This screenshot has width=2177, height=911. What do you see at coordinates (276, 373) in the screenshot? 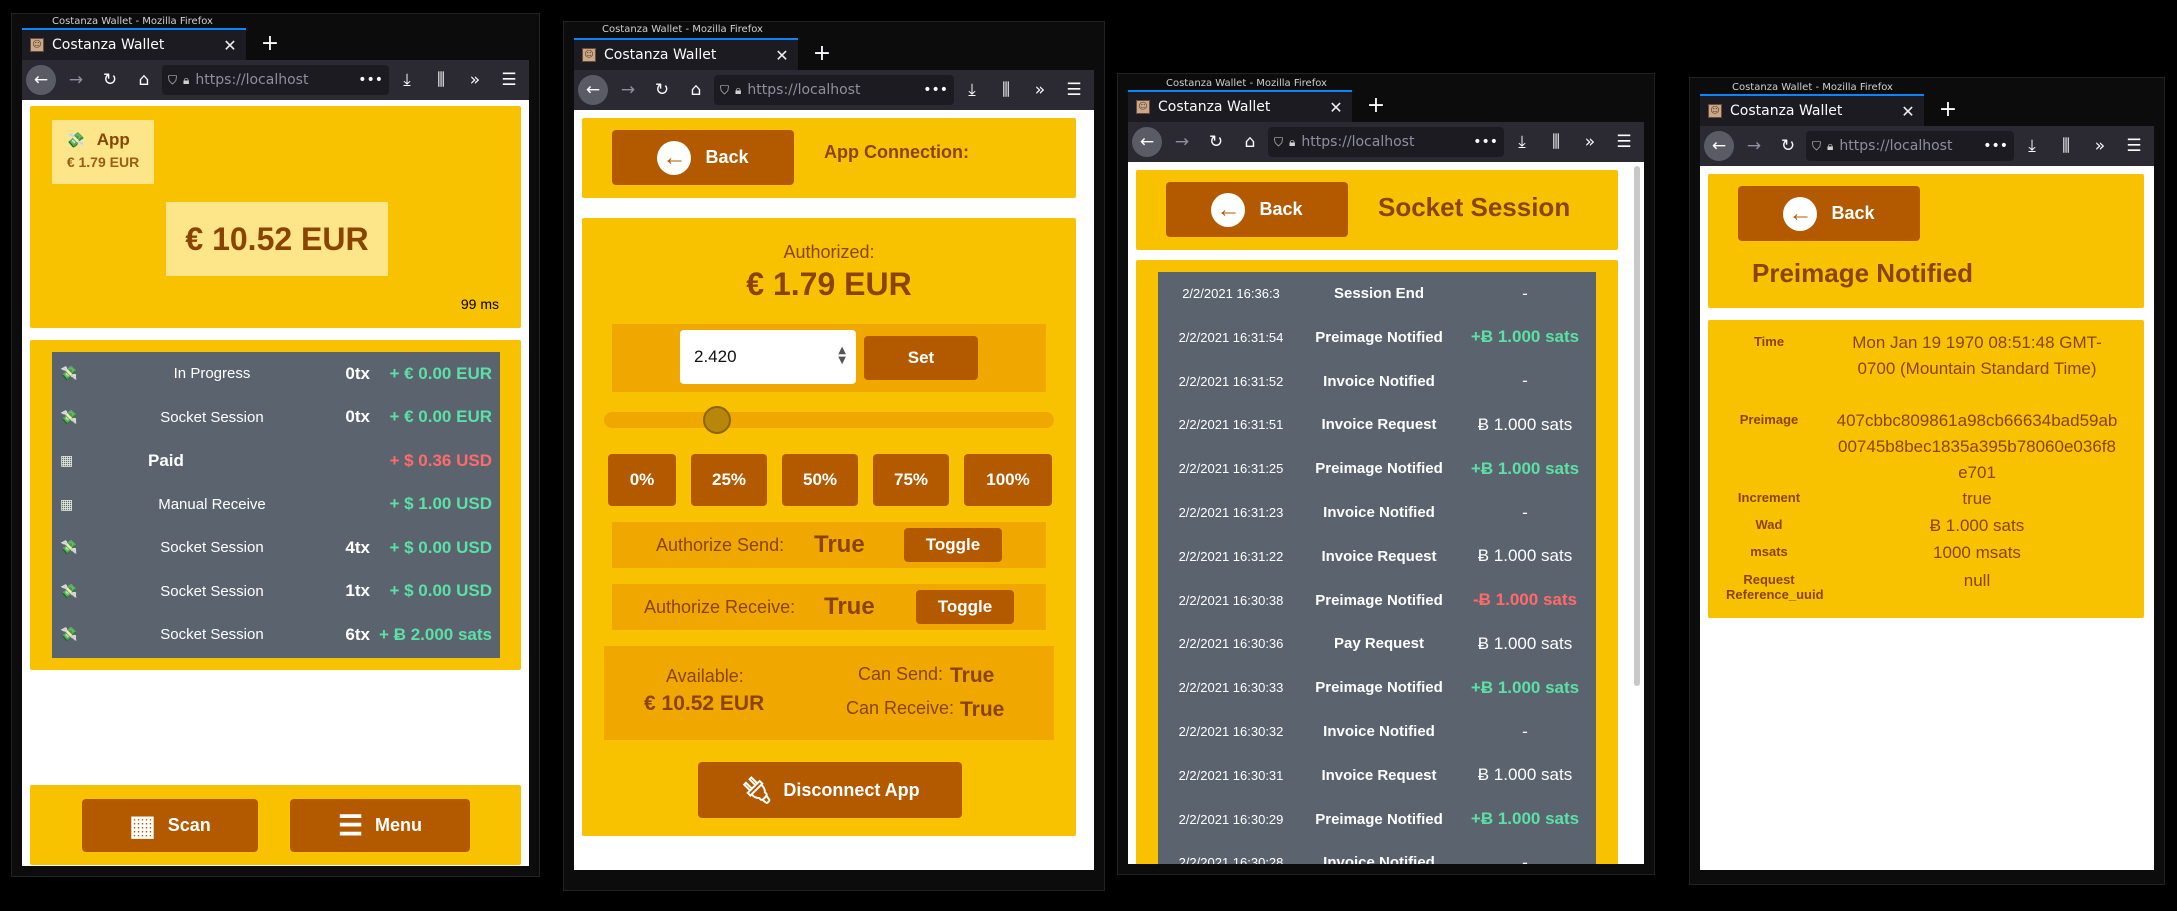
I see `transaction-row: 💸 In Progress 0tx + € 0.00 EUR` at bounding box center [276, 373].